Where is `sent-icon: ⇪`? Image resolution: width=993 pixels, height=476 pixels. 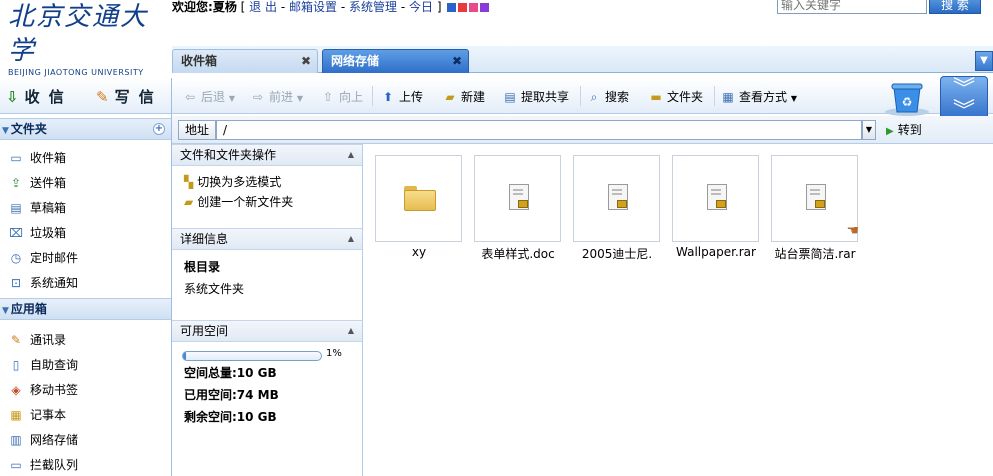
sent-icon: ⇪ is located at coordinates (16, 183).